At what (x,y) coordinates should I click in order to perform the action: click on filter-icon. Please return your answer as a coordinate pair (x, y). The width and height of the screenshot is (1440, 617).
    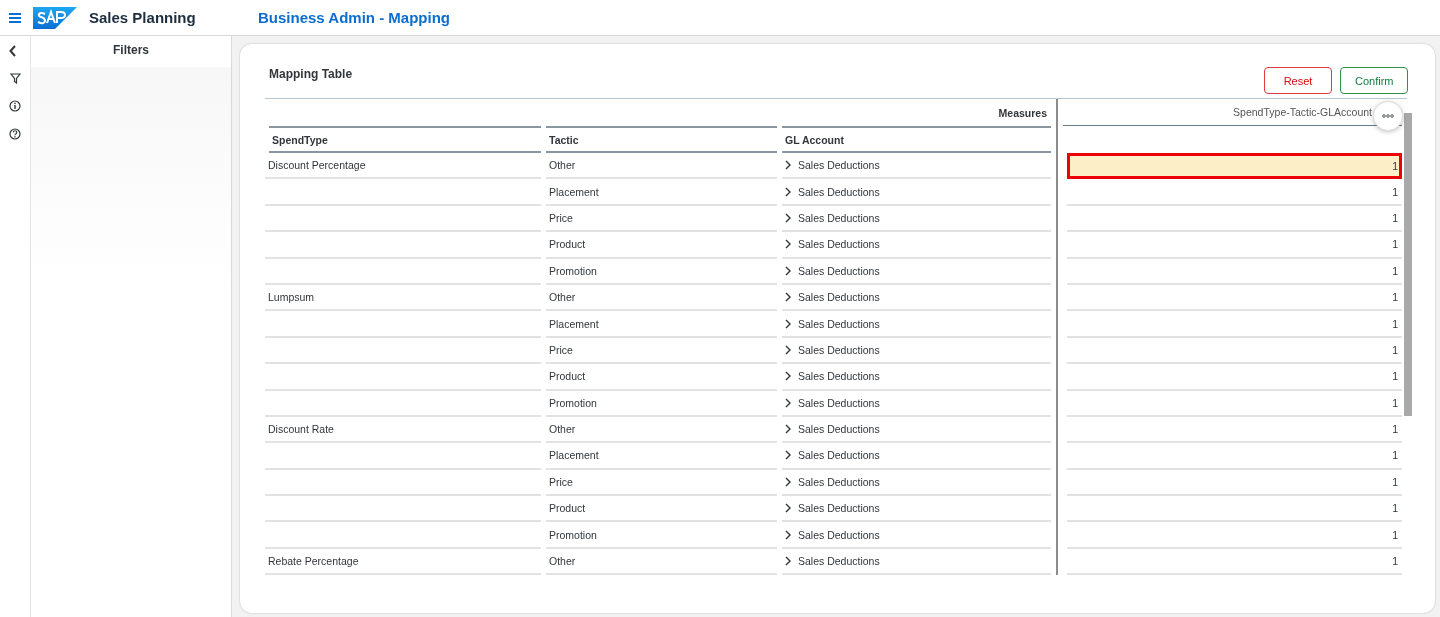
    Looking at the image, I should click on (15, 78).